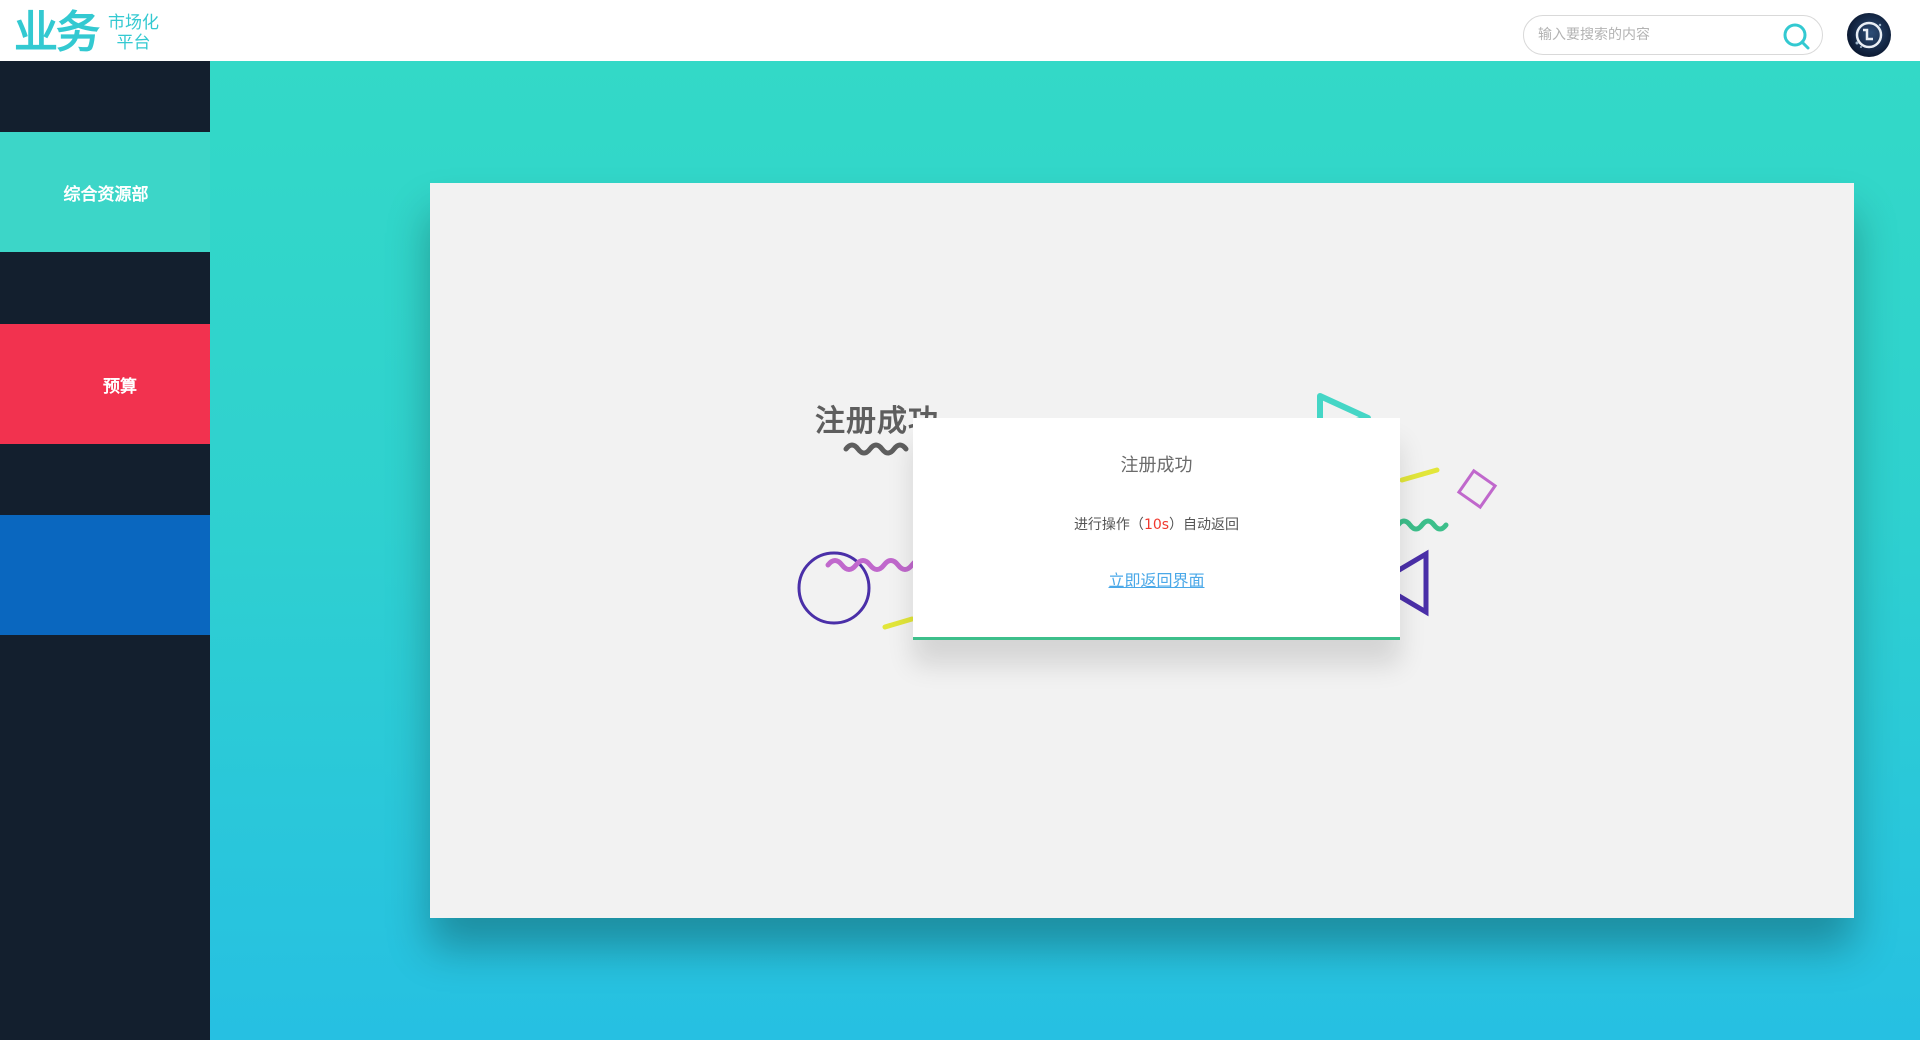 Image resolution: width=1920 pixels, height=1040 pixels. What do you see at coordinates (1108, 525) in the screenshot?
I see `dialog-message-prefix: 进行操作（` at bounding box center [1108, 525].